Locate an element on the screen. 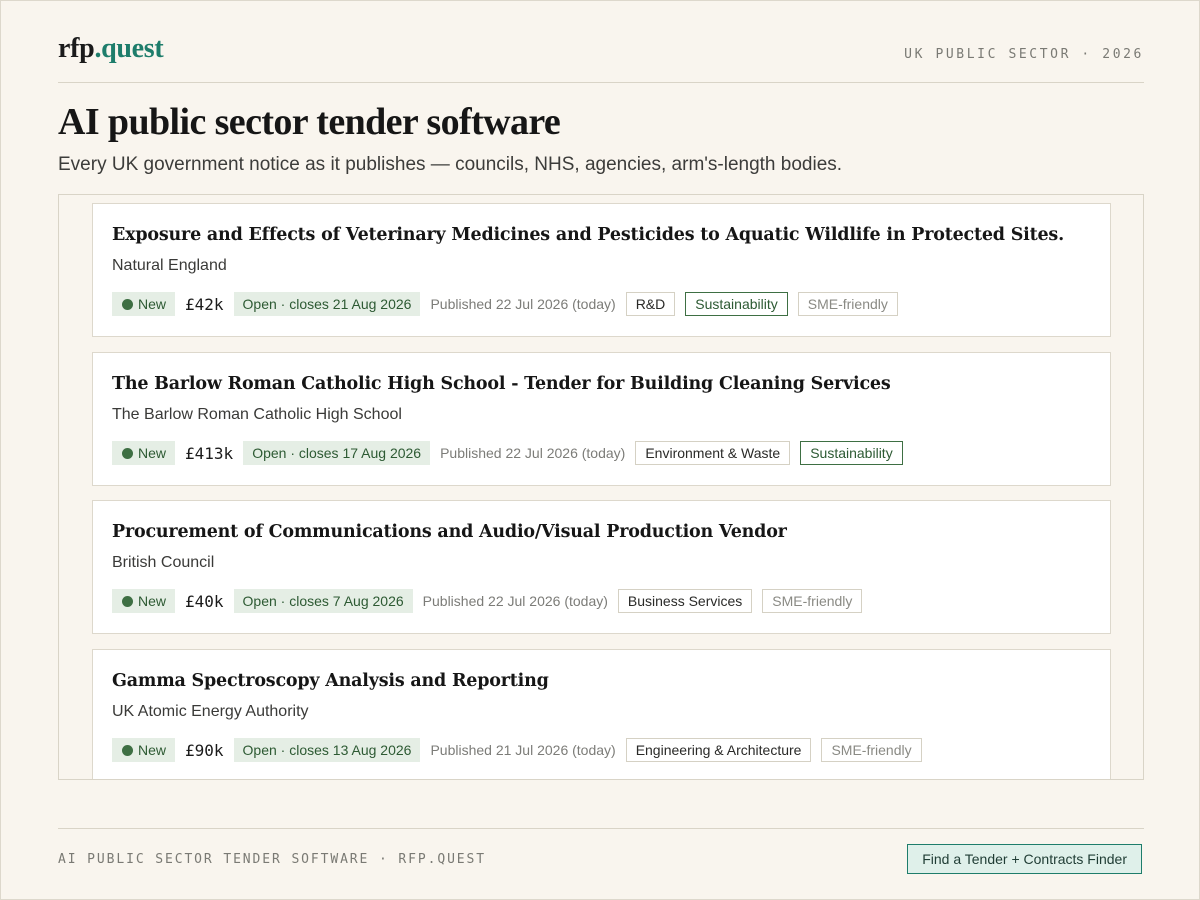 The image size is (1200, 900). tag-environment-waste: Environment & Waste is located at coordinates (713, 453).